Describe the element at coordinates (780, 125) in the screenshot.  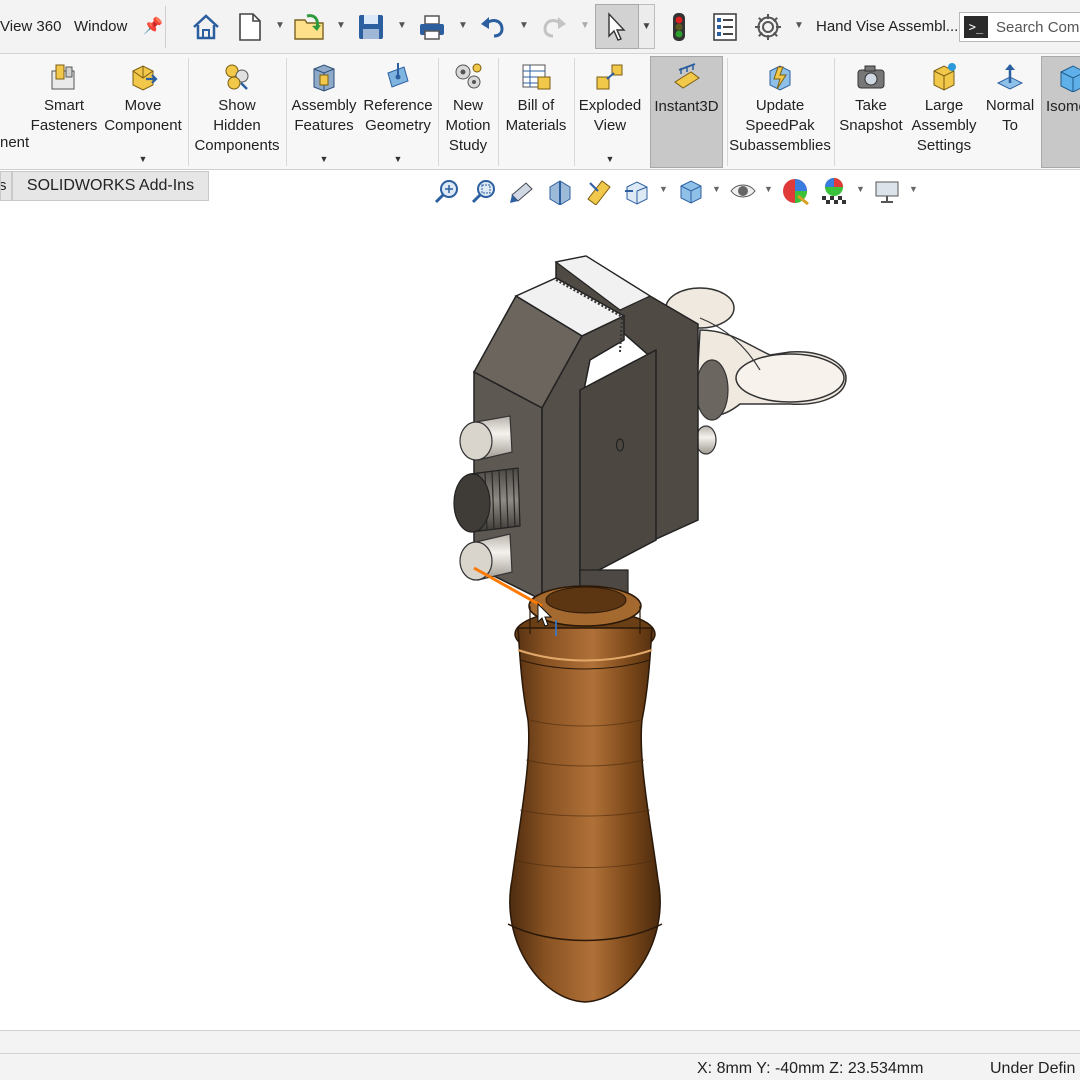
I see `ribbon-button-label: Update SpeedPak Subassemblies` at that location.